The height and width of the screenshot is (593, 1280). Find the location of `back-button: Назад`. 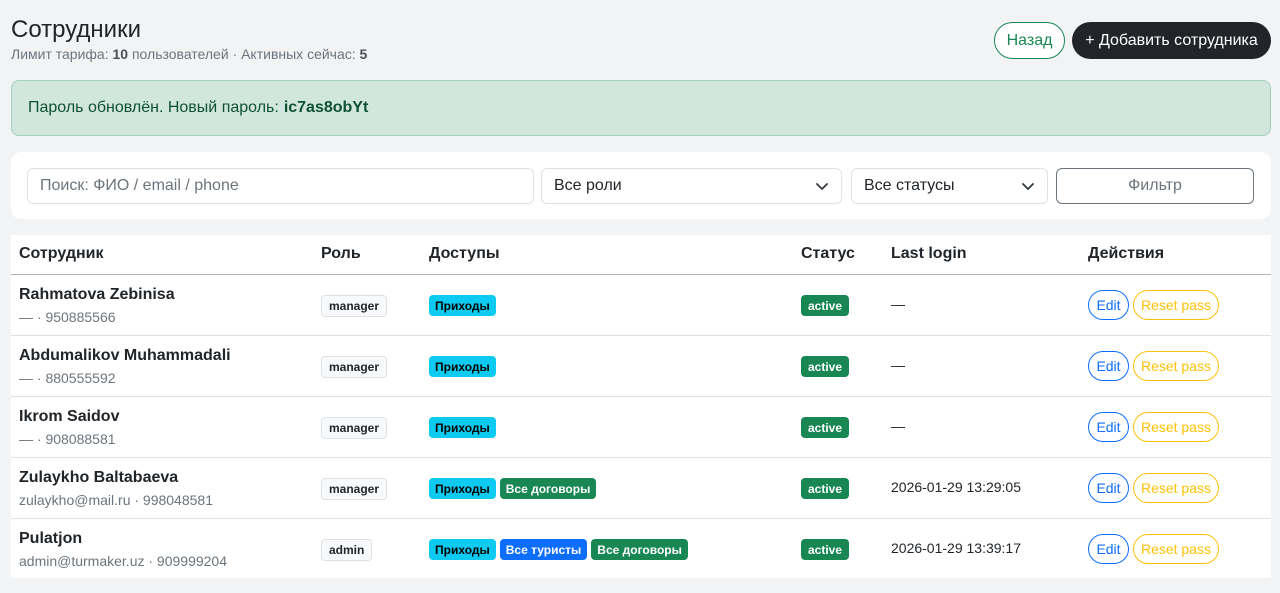

back-button: Назад is located at coordinates (1029, 40).